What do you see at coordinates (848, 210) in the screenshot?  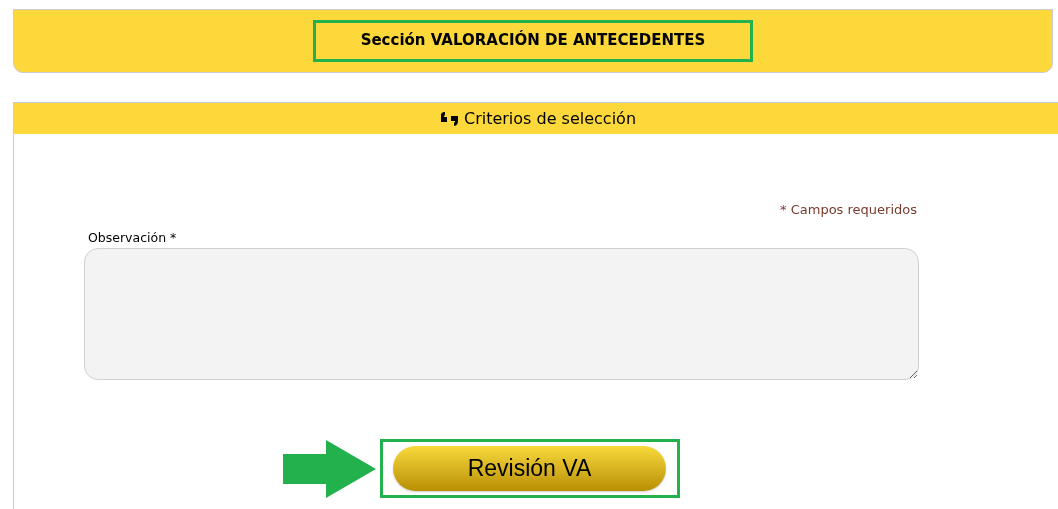 I see `required-note: * Campos requeridos` at bounding box center [848, 210].